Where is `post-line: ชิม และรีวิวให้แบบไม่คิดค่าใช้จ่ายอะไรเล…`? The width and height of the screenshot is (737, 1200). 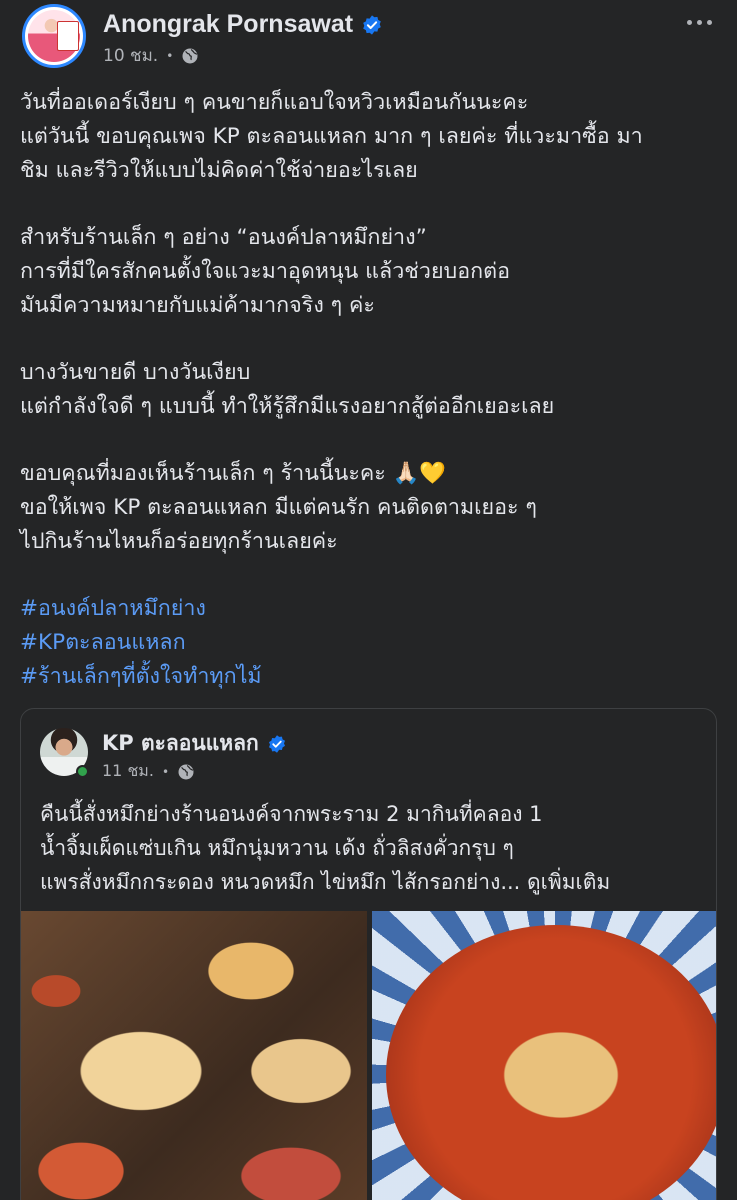
post-line: ชิม และรีวิวให้แบบไม่คิดค่าใช้จ่ายอะไรเล… is located at coordinates (219, 170).